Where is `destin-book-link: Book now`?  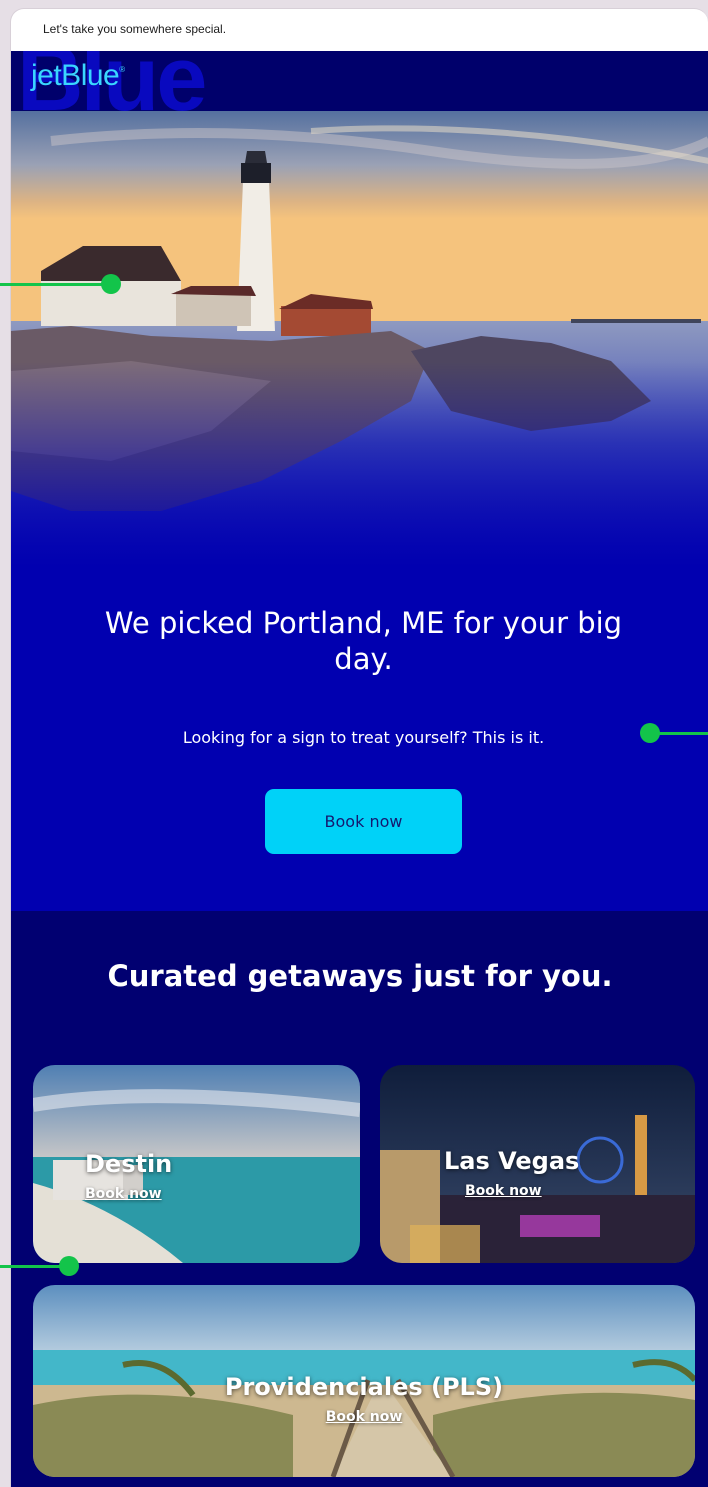
destin-book-link: Book now is located at coordinates (123, 1194).